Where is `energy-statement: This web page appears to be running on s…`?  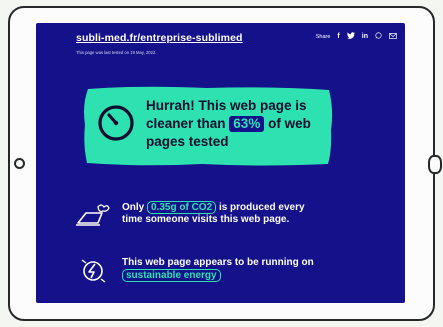 energy-statement: This web page appears to be running on s… is located at coordinates (219, 271).